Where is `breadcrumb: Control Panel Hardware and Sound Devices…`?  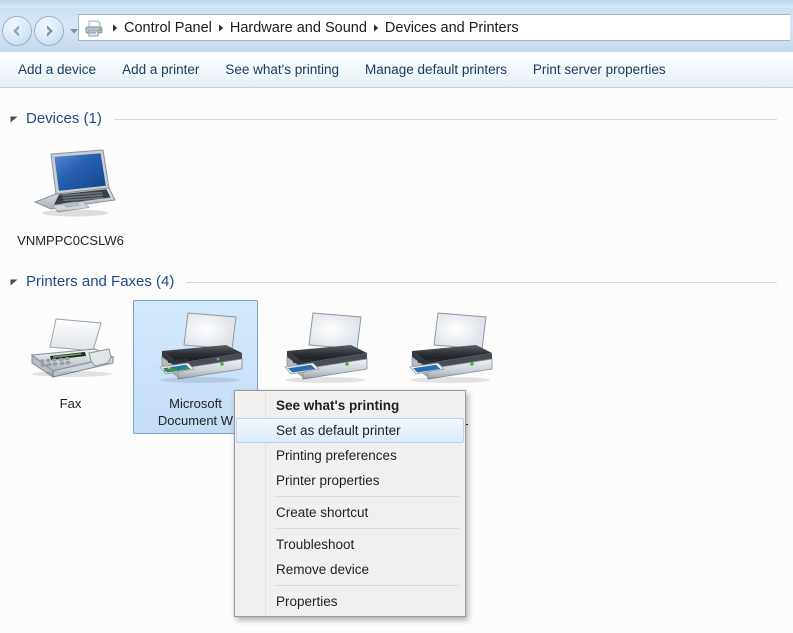
breadcrumb: Control Panel Hardware and Sound Devices… is located at coordinates (434, 27).